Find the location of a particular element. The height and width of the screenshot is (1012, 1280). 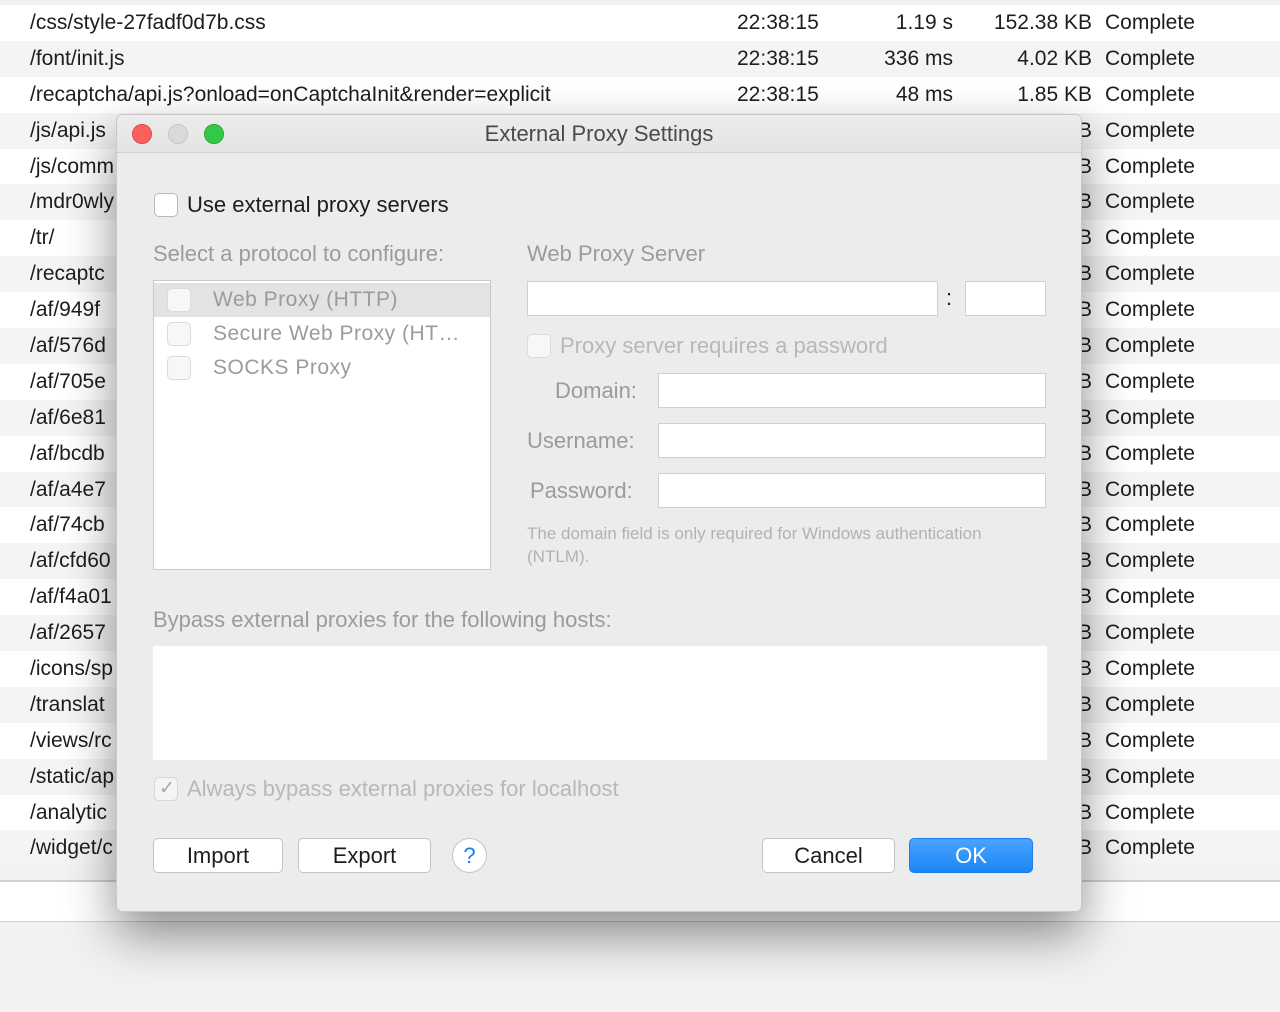

password-label: Password: is located at coordinates (581, 490).